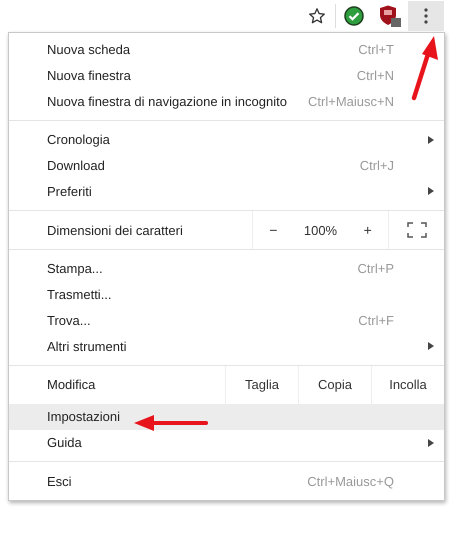 This screenshot has height=540, width=450. What do you see at coordinates (226, 140) in the screenshot?
I see `menu-item: Cronologia` at bounding box center [226, 140].